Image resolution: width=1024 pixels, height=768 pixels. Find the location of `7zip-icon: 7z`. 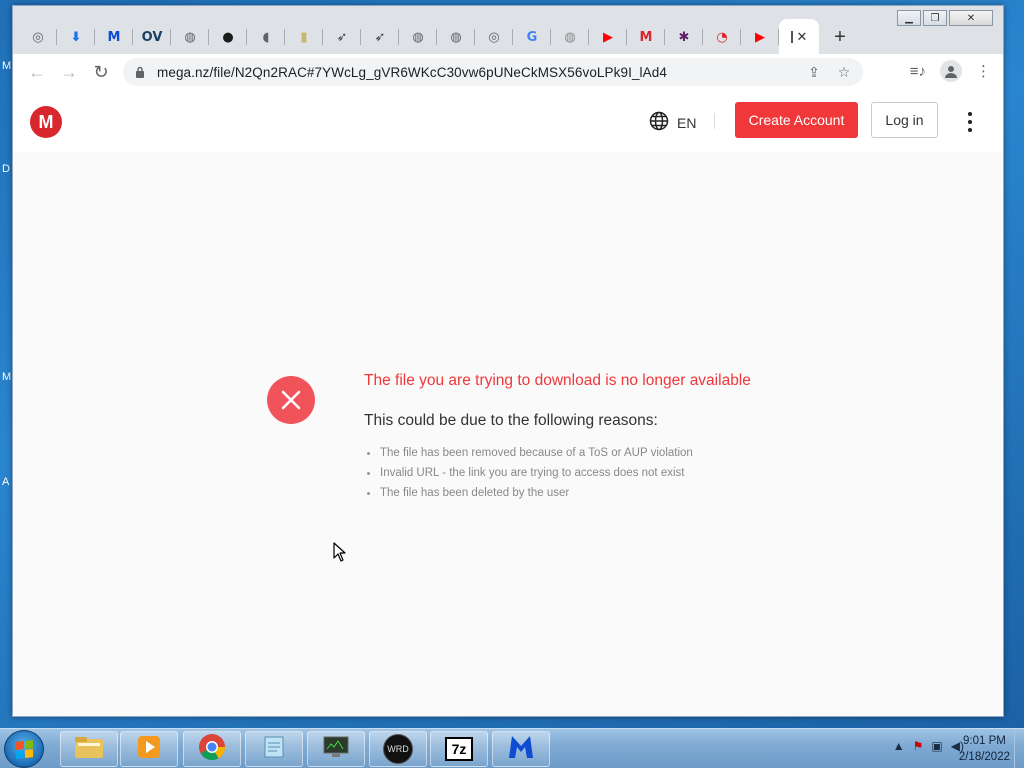

7zip-icon: 7z is located at coordinates (459, 749).